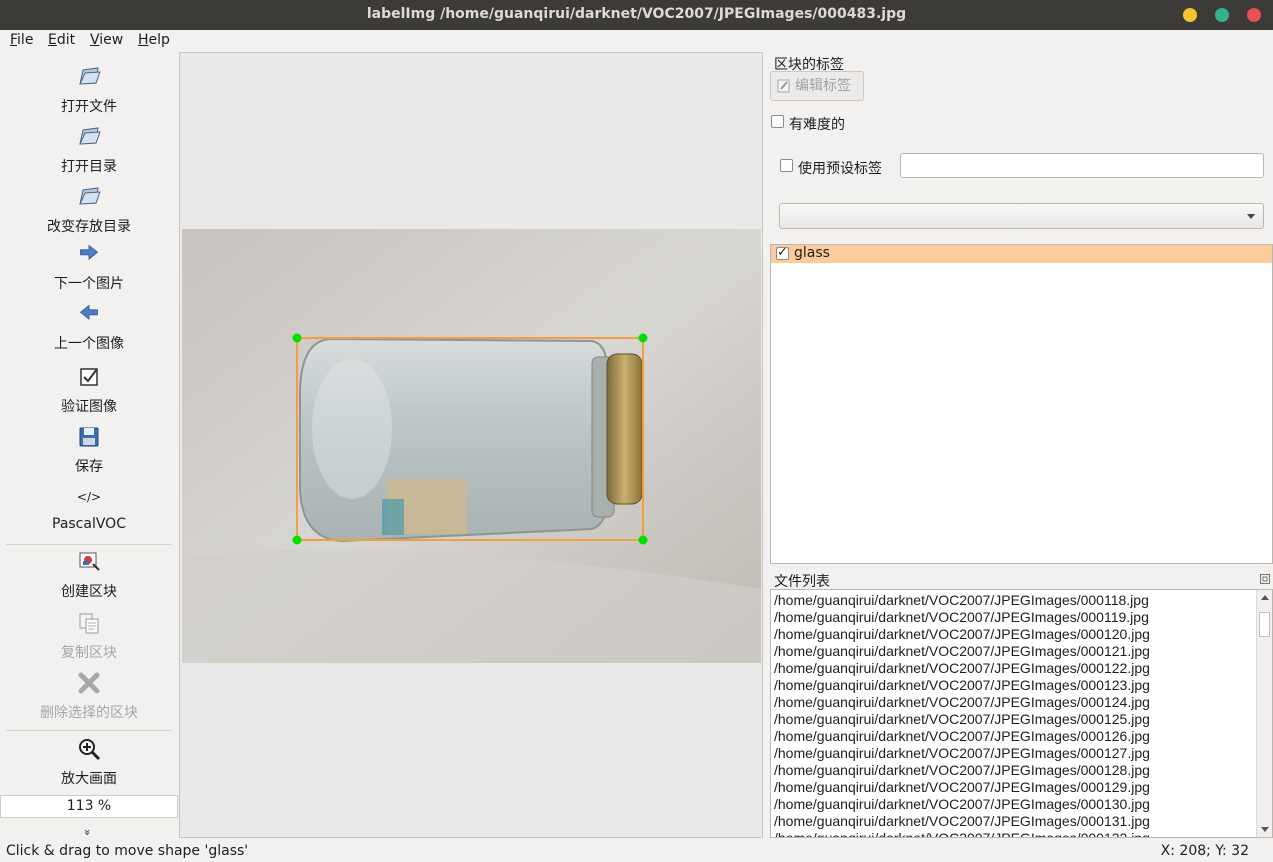 This screenshot has width=1273, height=862. Describe the element at coordinates (89, 268) in the screenshot. I see `next-image-button: 下一个图片` at that location.